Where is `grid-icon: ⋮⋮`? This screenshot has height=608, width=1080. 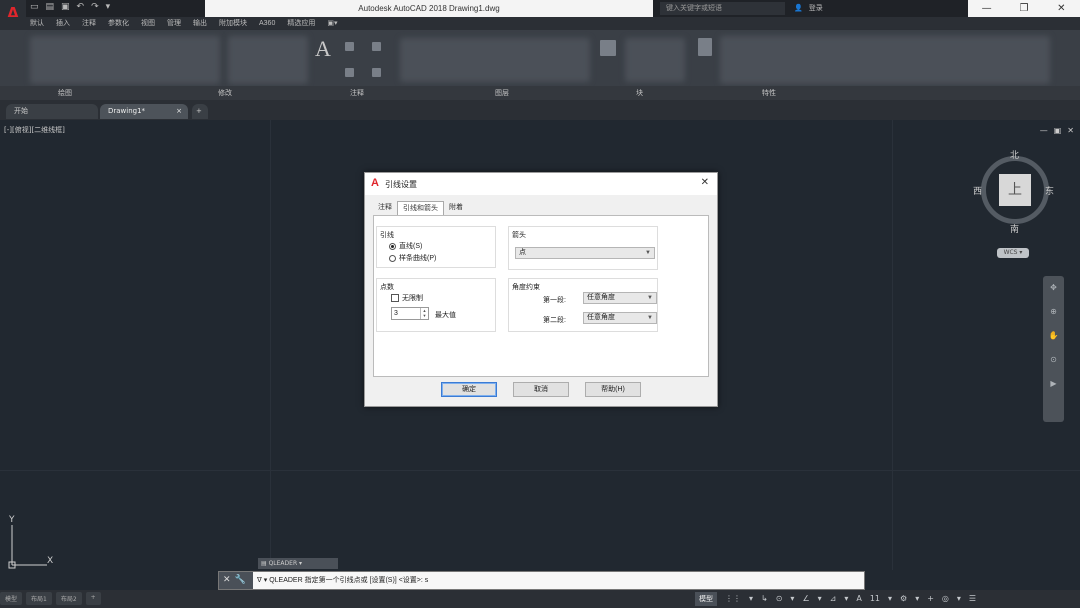
grid-icon: ⋮⋮ is located at coordinates (733, 599).